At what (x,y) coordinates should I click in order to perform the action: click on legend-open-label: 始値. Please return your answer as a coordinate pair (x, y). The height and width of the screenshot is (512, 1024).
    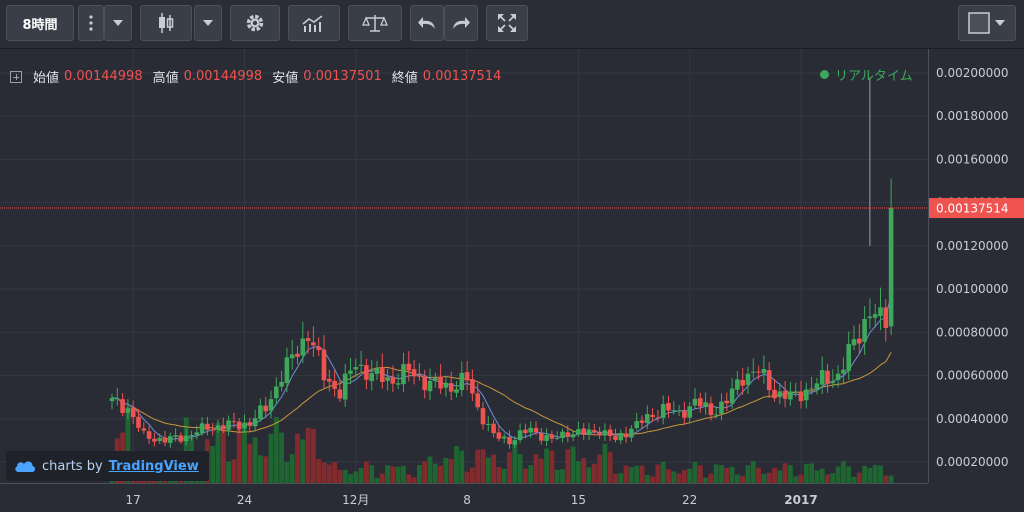
    Looking at the image, I should click on (46, 78).